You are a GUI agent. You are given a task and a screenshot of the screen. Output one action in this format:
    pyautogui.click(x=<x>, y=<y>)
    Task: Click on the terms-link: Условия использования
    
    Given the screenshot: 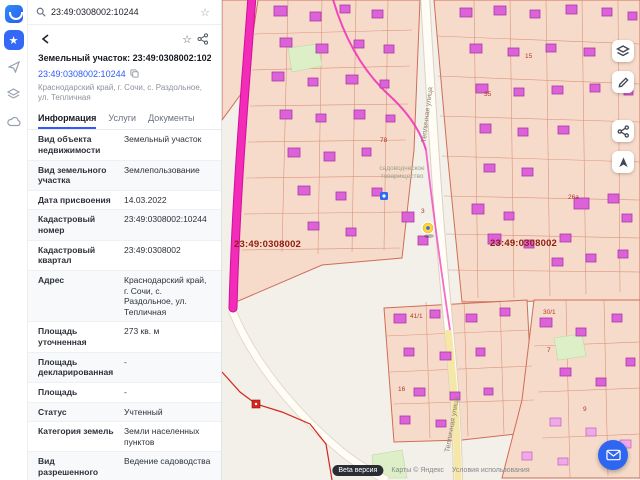 What is the action you would take?
    pyautogui.click(x=491, y=470)
    